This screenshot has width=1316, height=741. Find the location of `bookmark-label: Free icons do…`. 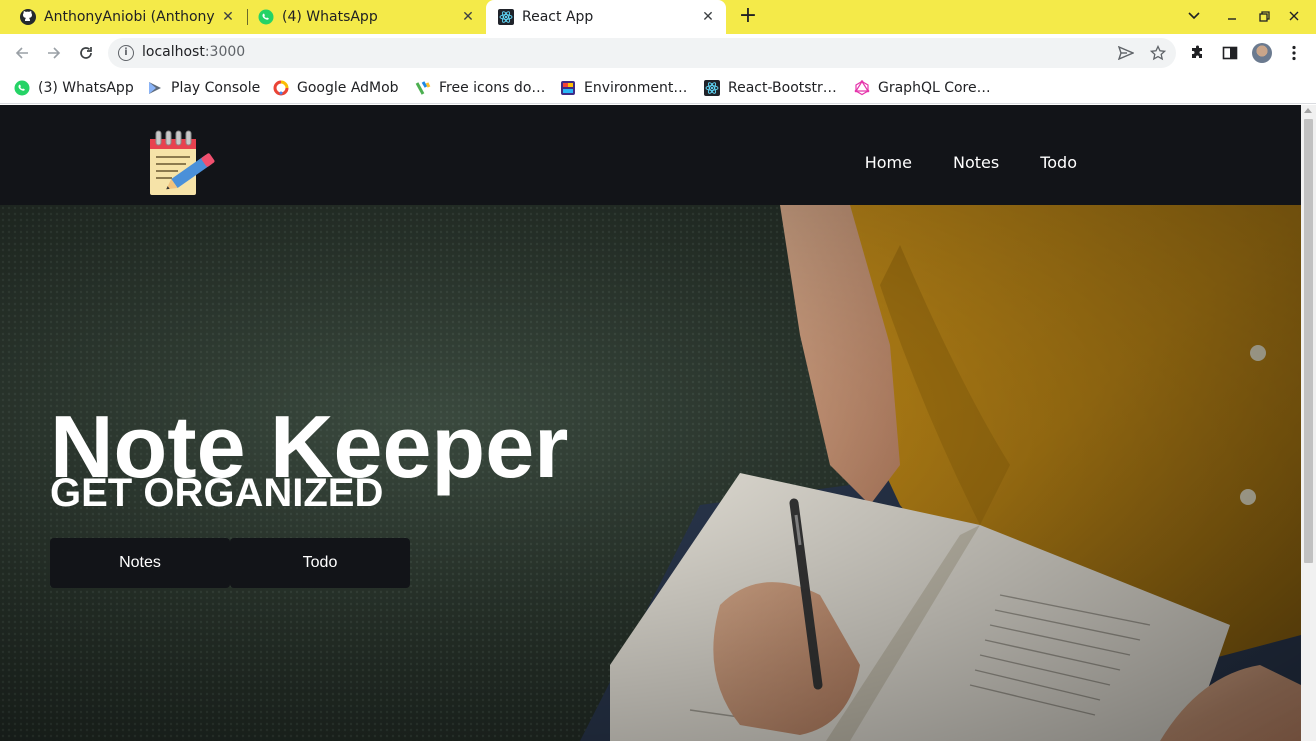

bookmark-label: Free icons do… is located at coordinates (492, 88).